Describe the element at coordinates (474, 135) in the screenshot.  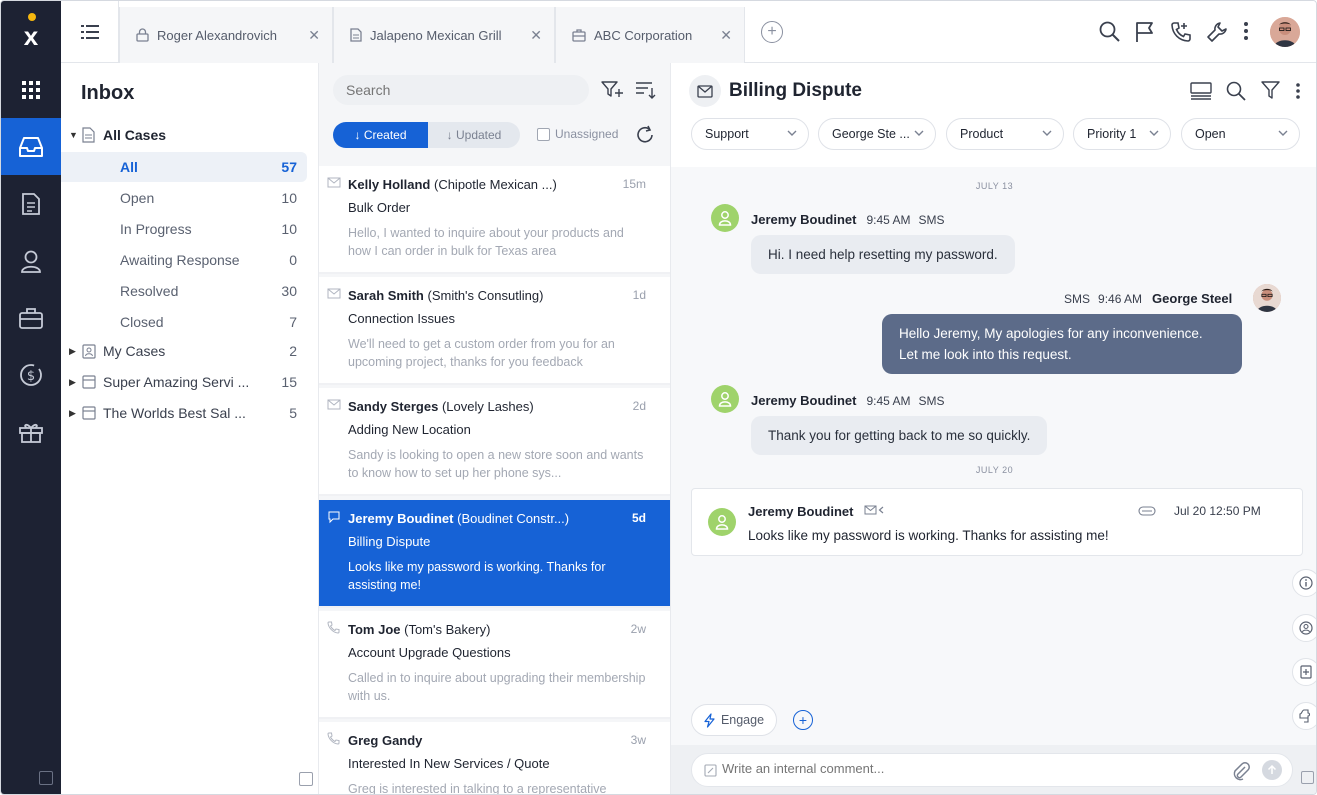
I see `updated-sort-button: ↓ Updated` at that location.